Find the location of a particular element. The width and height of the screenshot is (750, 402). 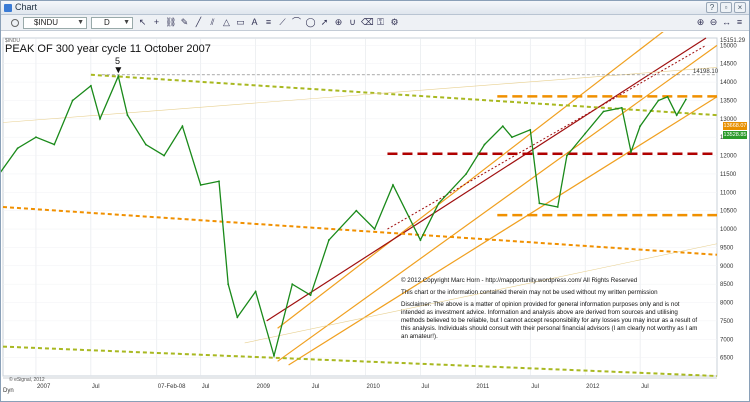

cycle-icon: ⊕ is located at coordinates (338, 22).